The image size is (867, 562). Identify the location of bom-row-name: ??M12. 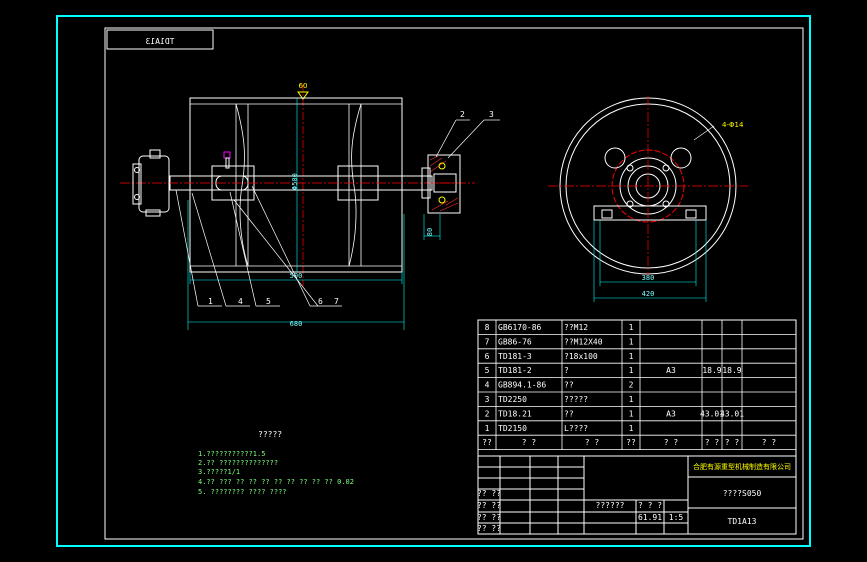
(576, 327).